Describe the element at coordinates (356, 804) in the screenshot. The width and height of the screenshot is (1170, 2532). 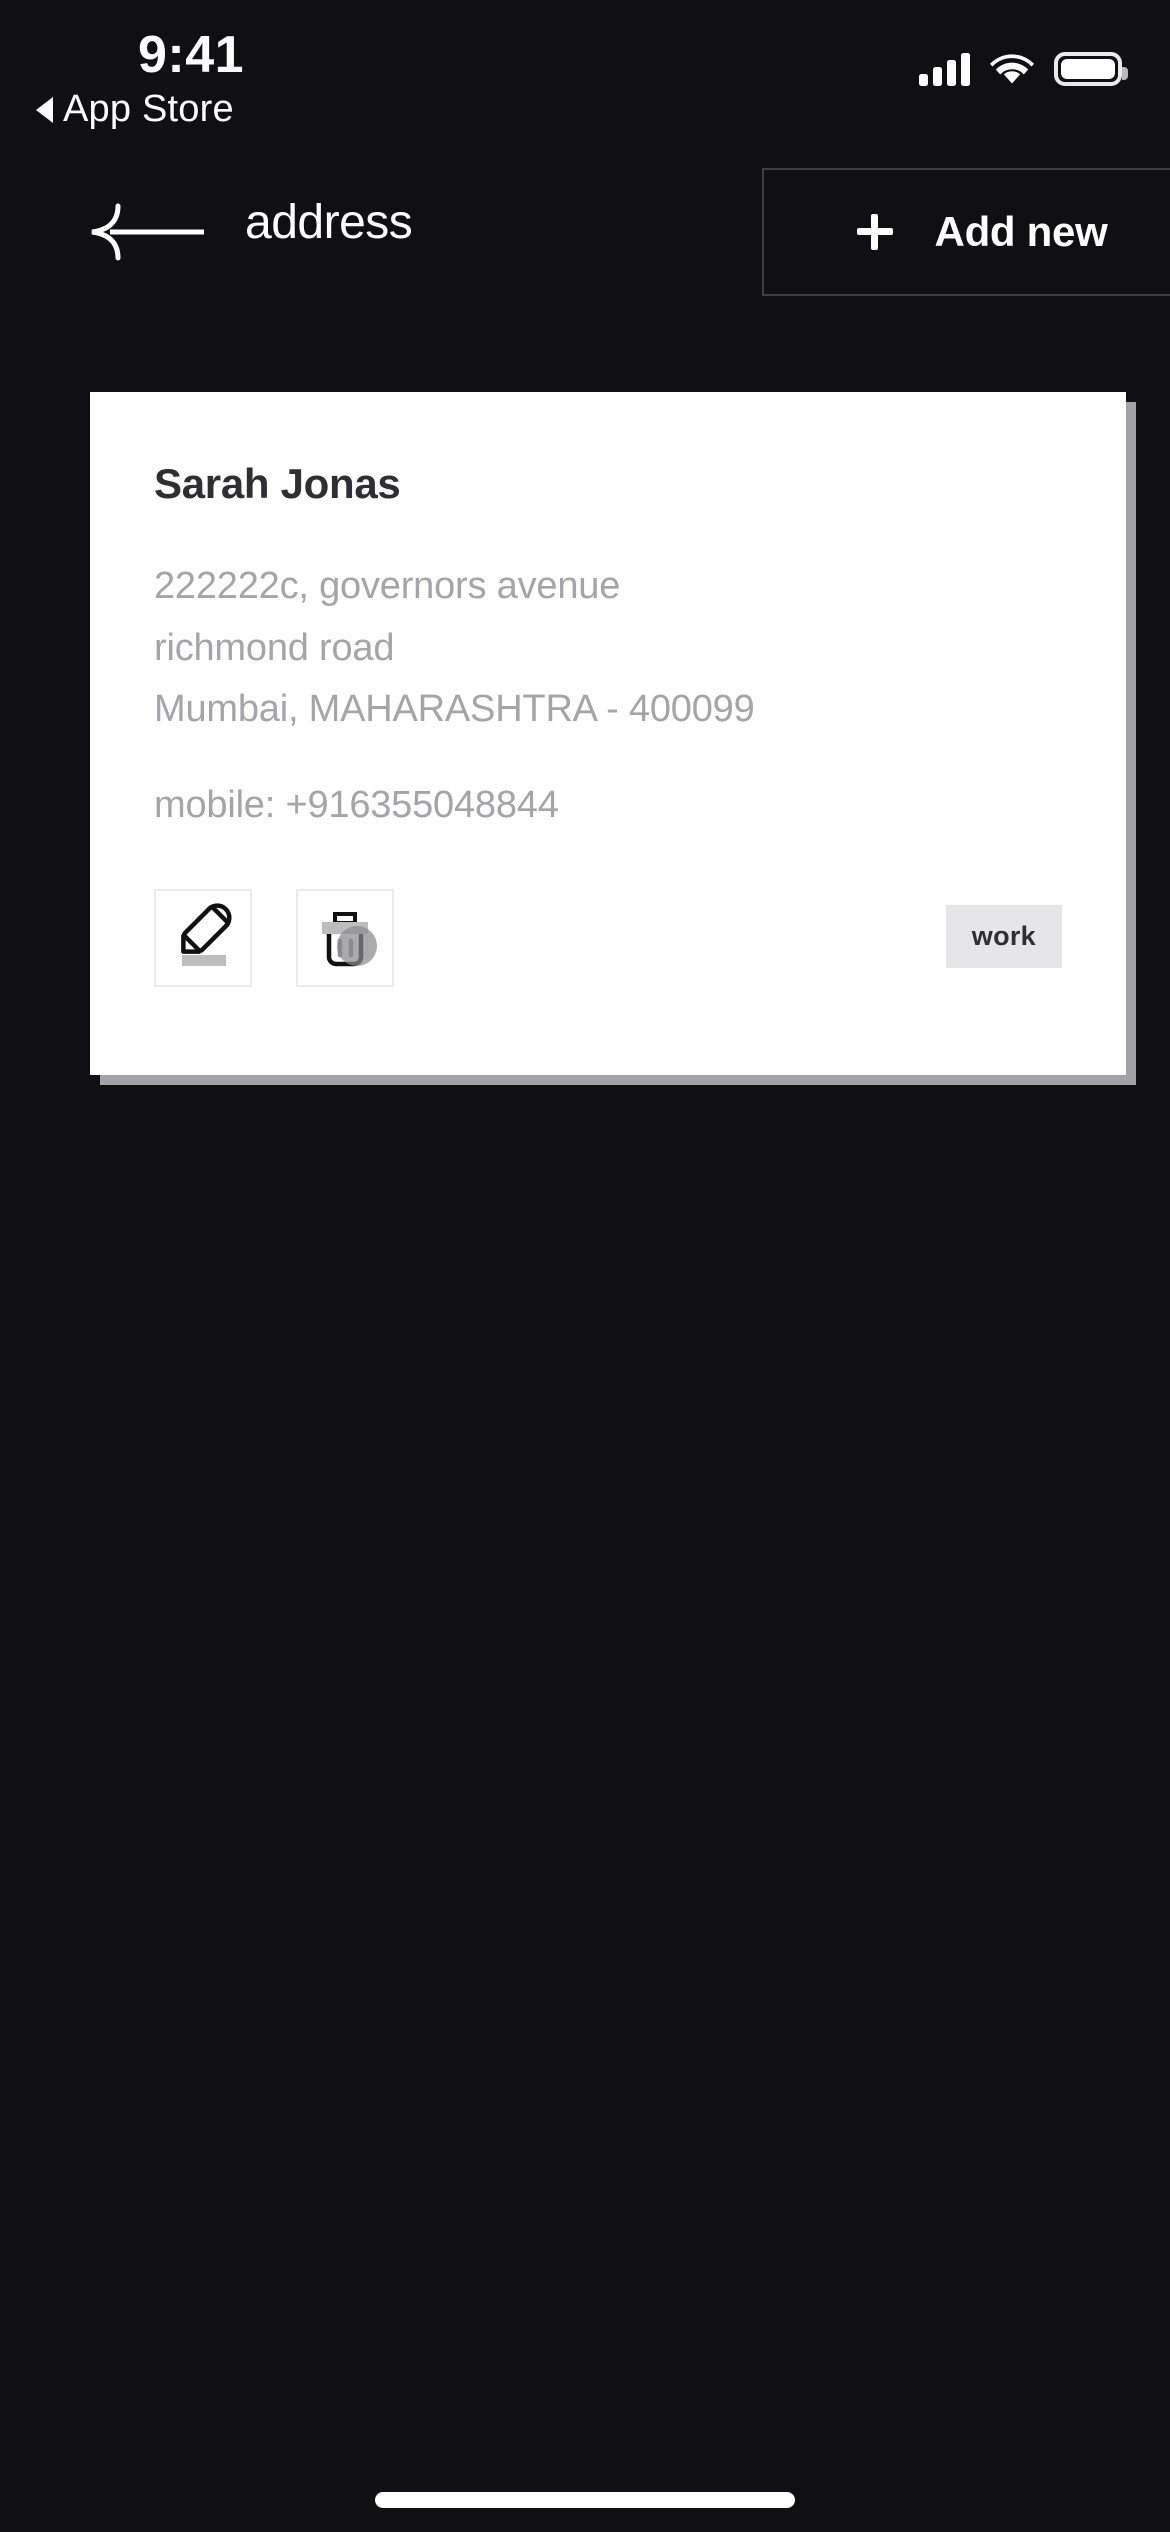
I see `mobile-number: mobile: +916355048844` at that location.